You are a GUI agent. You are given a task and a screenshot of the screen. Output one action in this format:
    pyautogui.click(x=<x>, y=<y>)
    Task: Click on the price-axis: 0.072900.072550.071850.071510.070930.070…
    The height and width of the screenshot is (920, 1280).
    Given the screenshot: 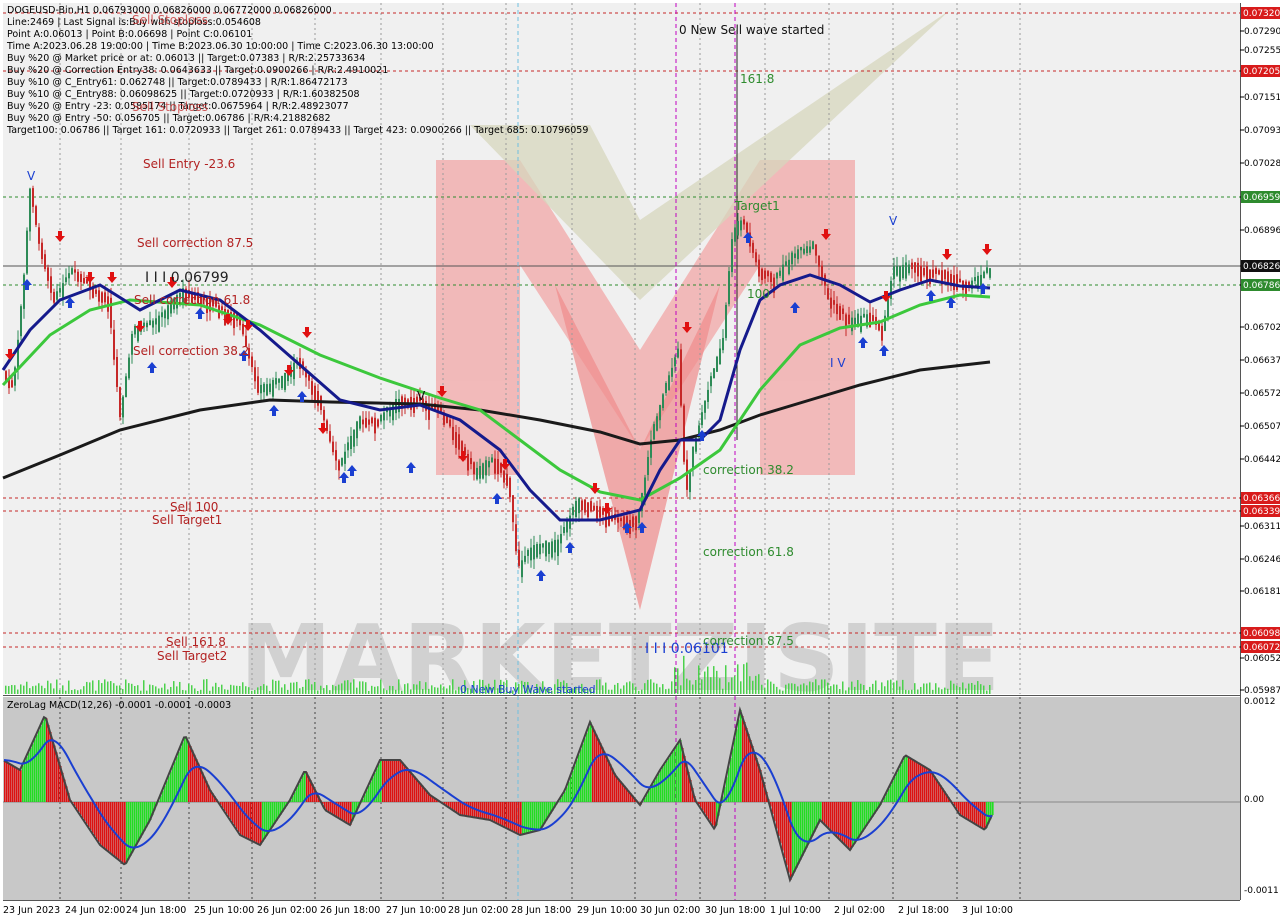 What is the action you would take?
    pyautogui.click(x=1260, y=361)
    